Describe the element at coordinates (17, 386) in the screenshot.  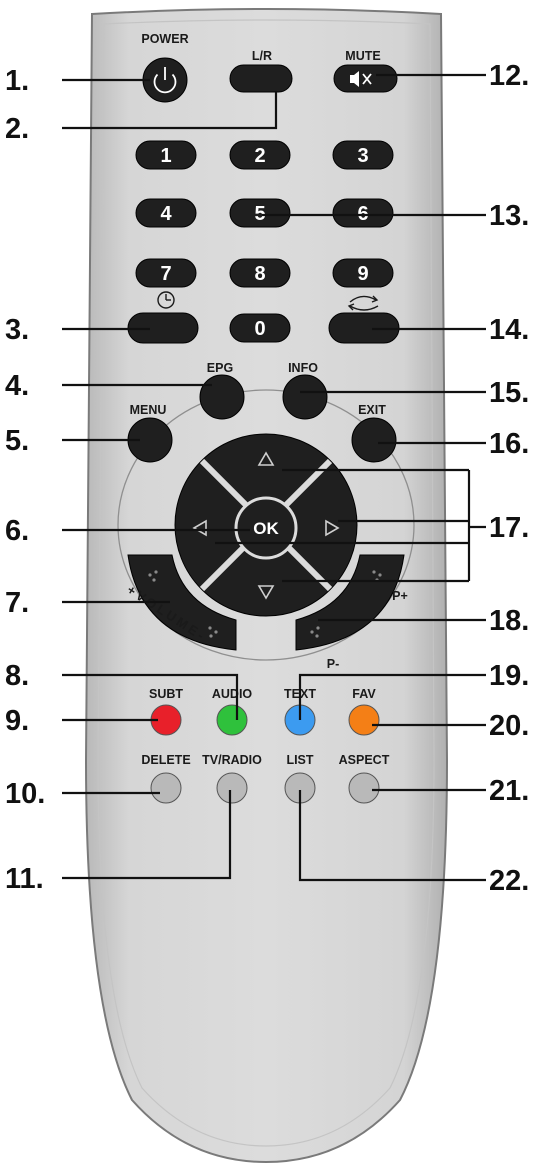
I see `callout-number: 4.` at that location.